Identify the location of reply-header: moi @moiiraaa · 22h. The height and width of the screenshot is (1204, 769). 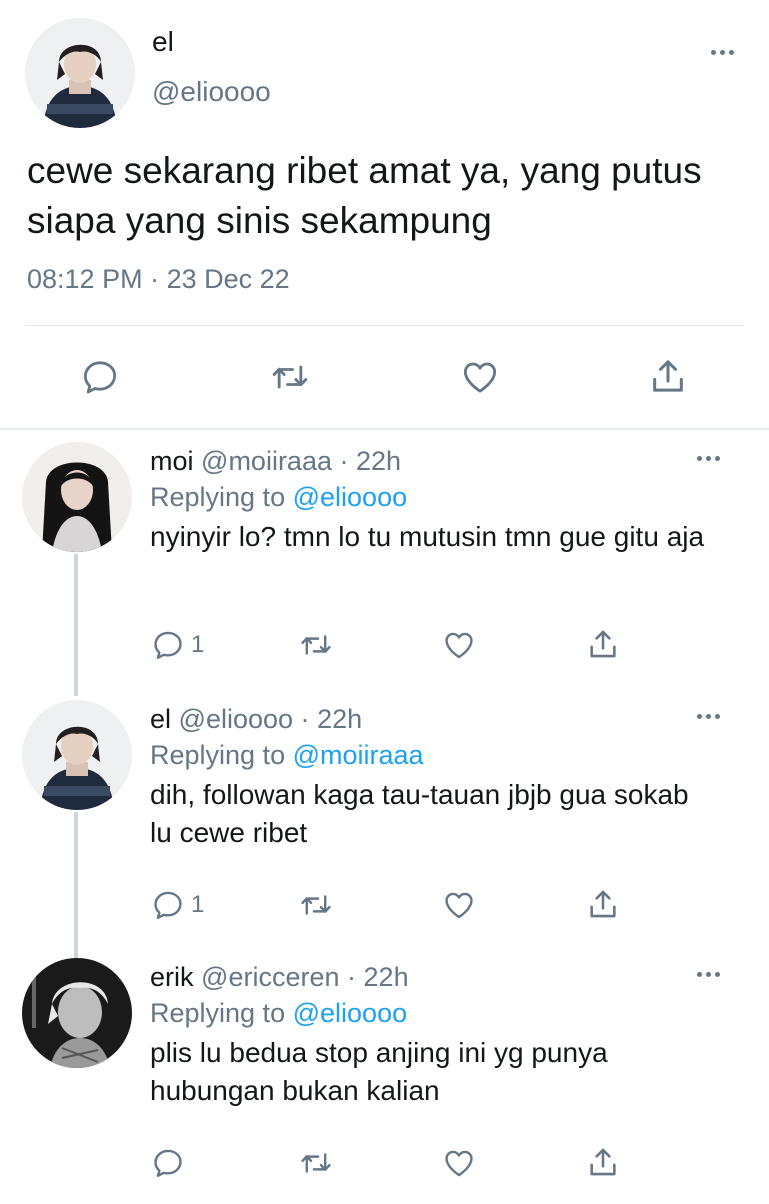
(275, 461).